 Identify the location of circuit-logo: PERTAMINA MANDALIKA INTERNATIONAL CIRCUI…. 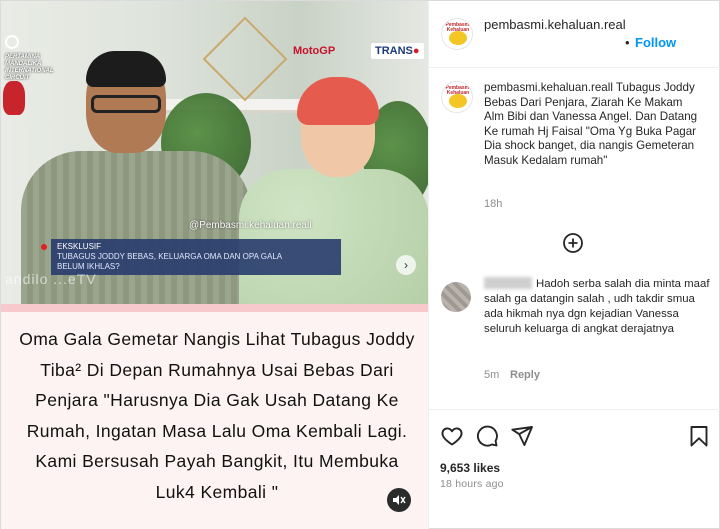
(29, 58).